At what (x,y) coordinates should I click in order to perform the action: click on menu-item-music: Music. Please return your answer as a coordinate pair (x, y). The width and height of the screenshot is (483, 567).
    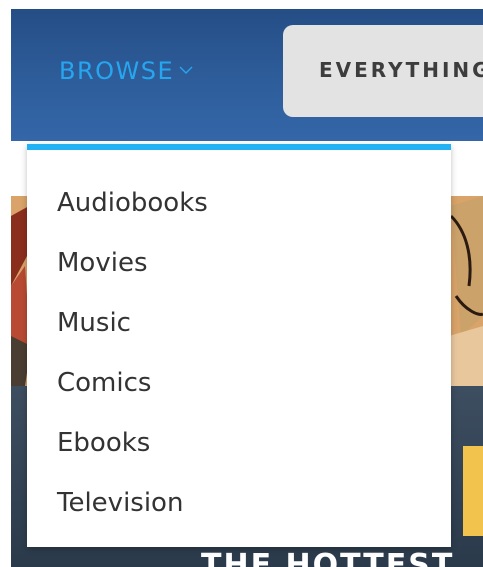
    Looking at the image, I should click on (132, 332).